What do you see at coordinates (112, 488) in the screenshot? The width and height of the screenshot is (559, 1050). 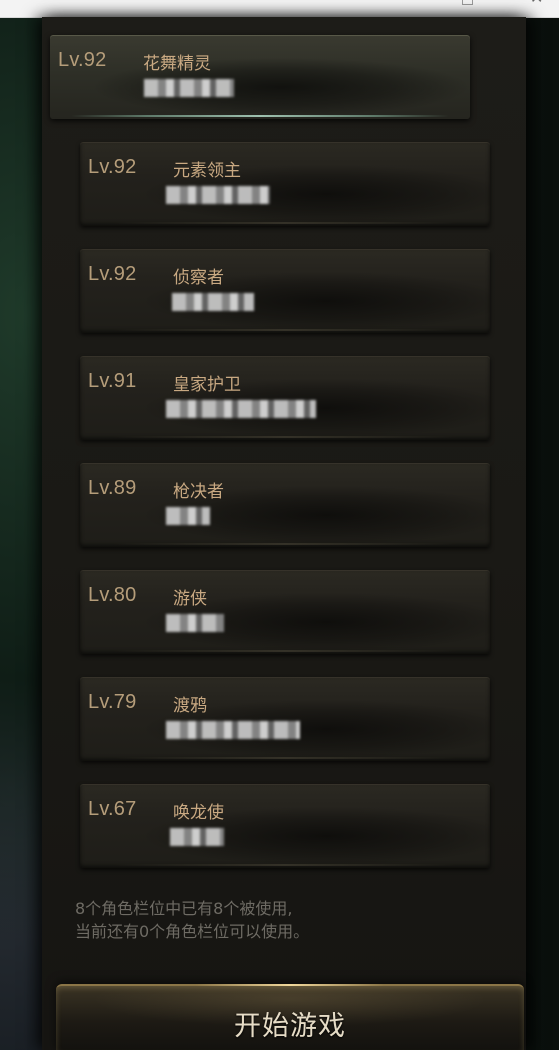 I see `character-level: Lv.89` at bounding box center [112, 488].